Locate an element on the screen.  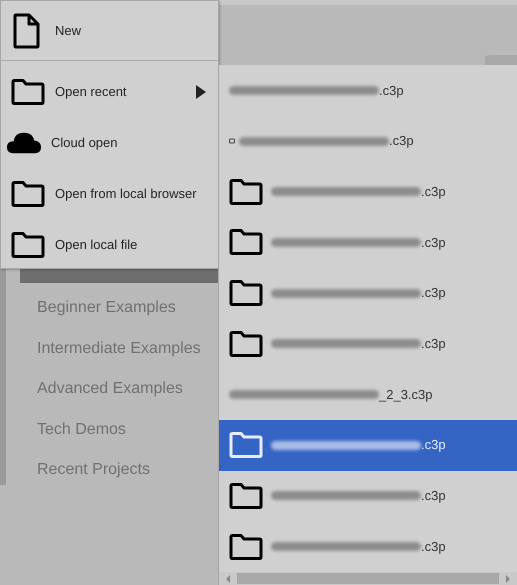
recent-file-item: _2_3.c3p is located at coordinates (368, 394).